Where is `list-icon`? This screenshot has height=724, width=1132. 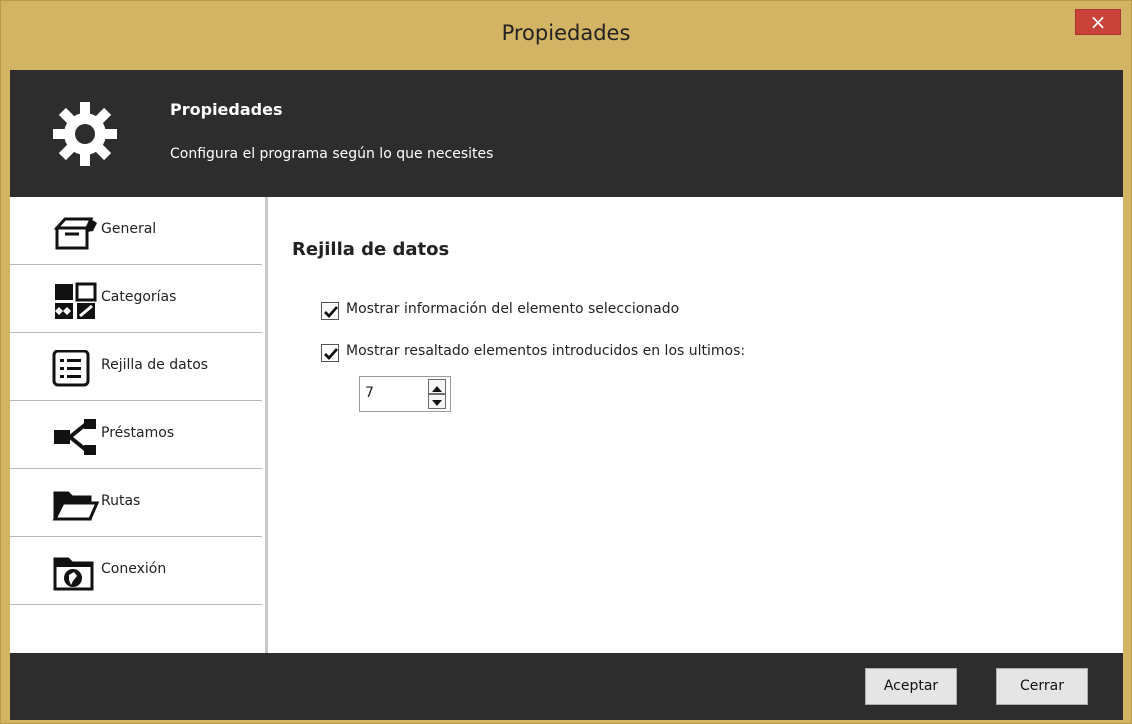 list-icon is located at coordinates (71, 368).